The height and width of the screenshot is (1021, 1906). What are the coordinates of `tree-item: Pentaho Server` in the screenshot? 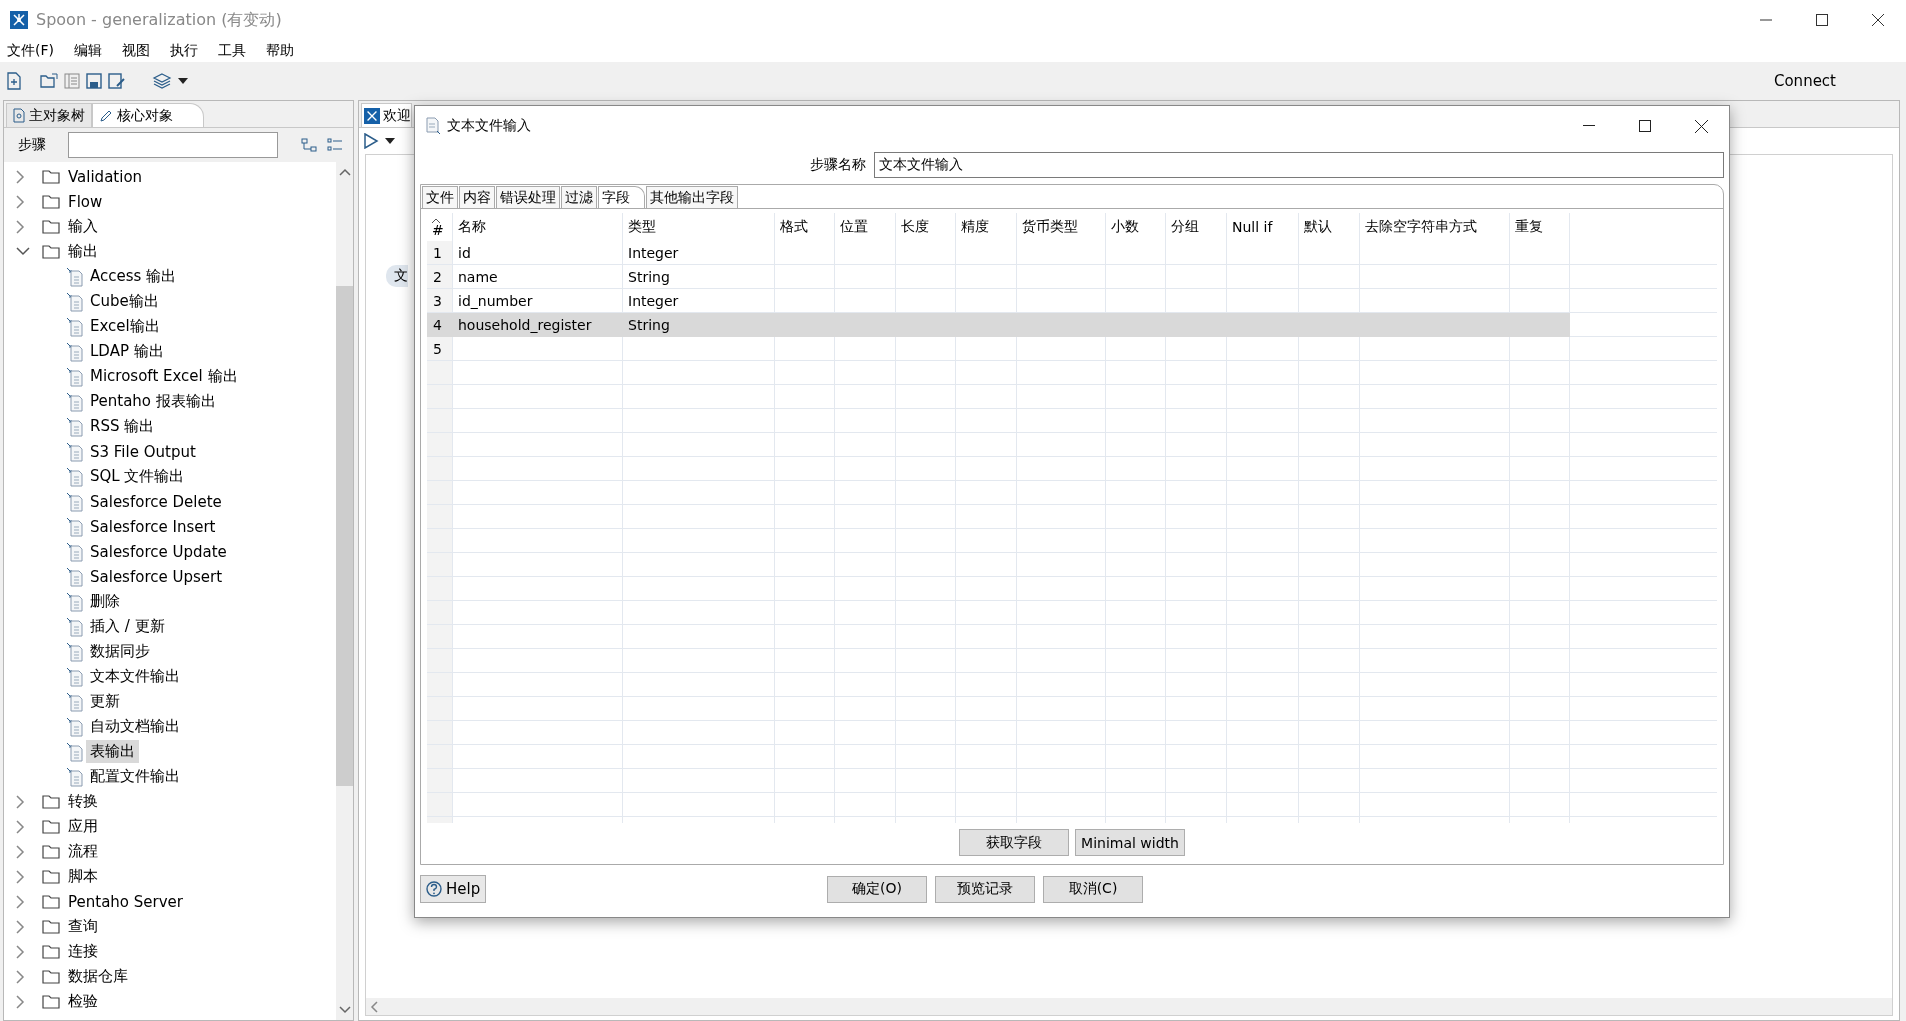 It's located at (125, 901).